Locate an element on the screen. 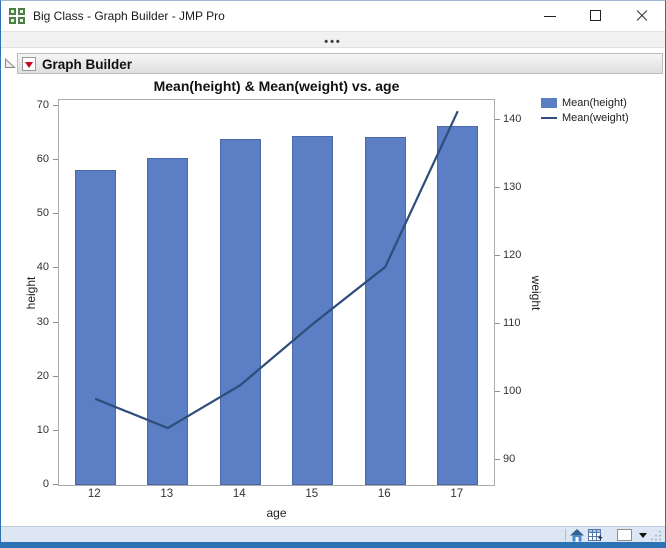 Image resolution: width=666 pixels, height=548 pixels. window-title: Big Class - Graph Builder - JMP Pro is located at coordinates (129, 16).